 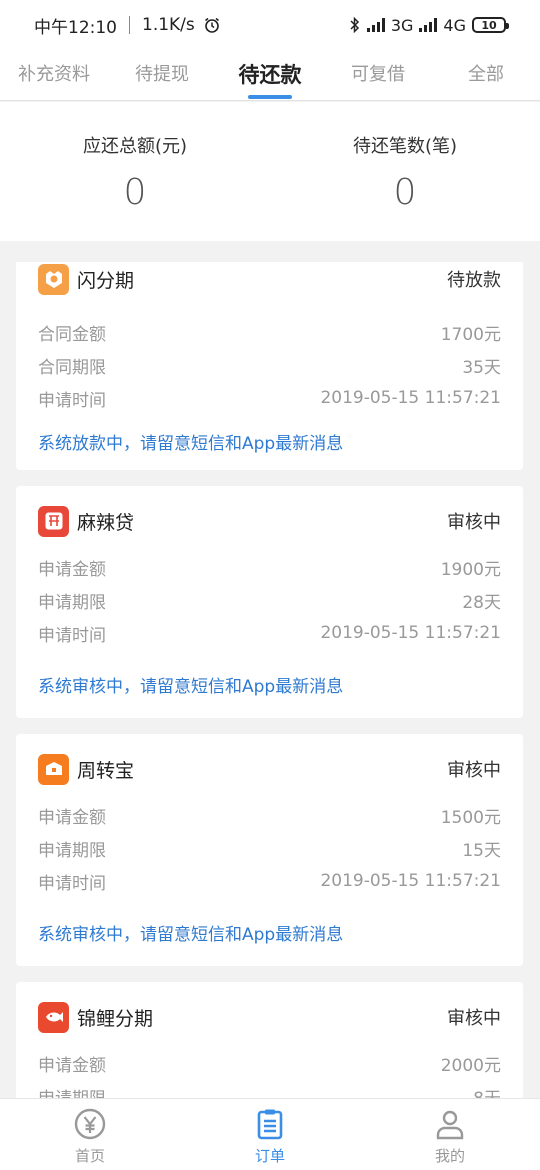 I want to click on bluetooth-icon, so click(x=354, y=25).